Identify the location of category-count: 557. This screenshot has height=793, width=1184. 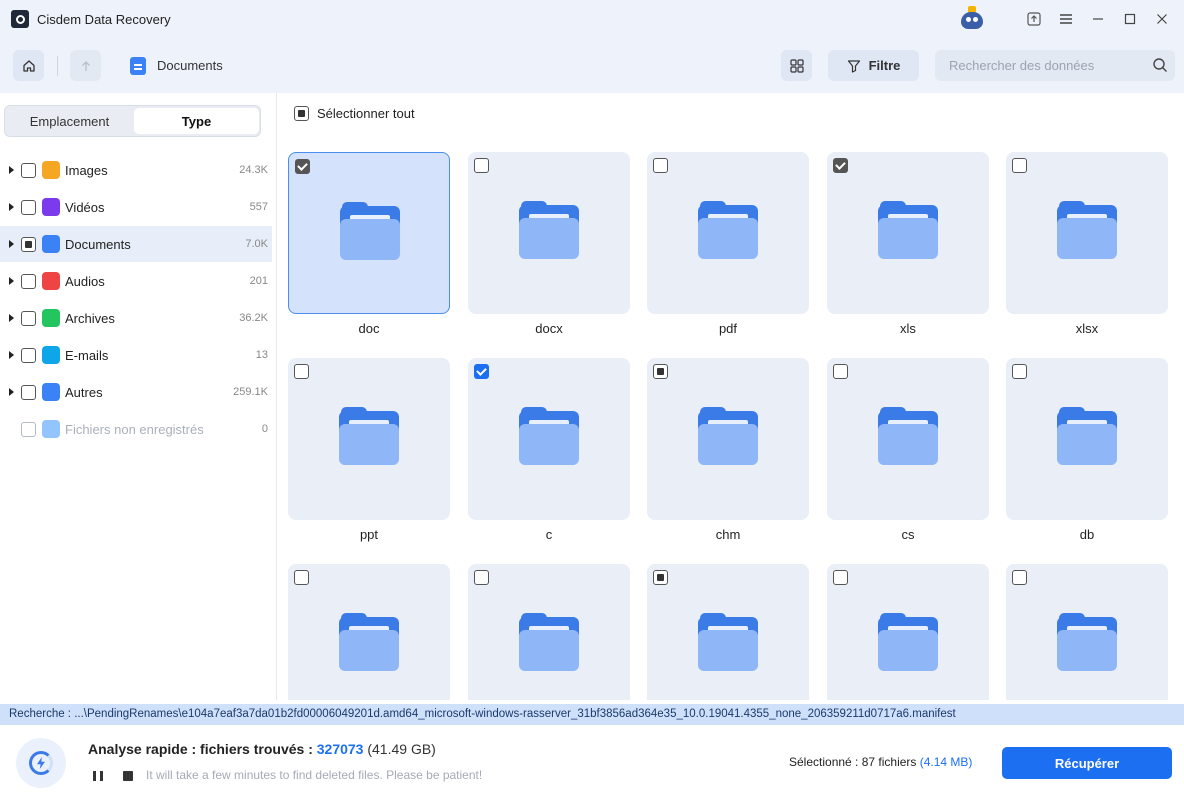
(258, 207).